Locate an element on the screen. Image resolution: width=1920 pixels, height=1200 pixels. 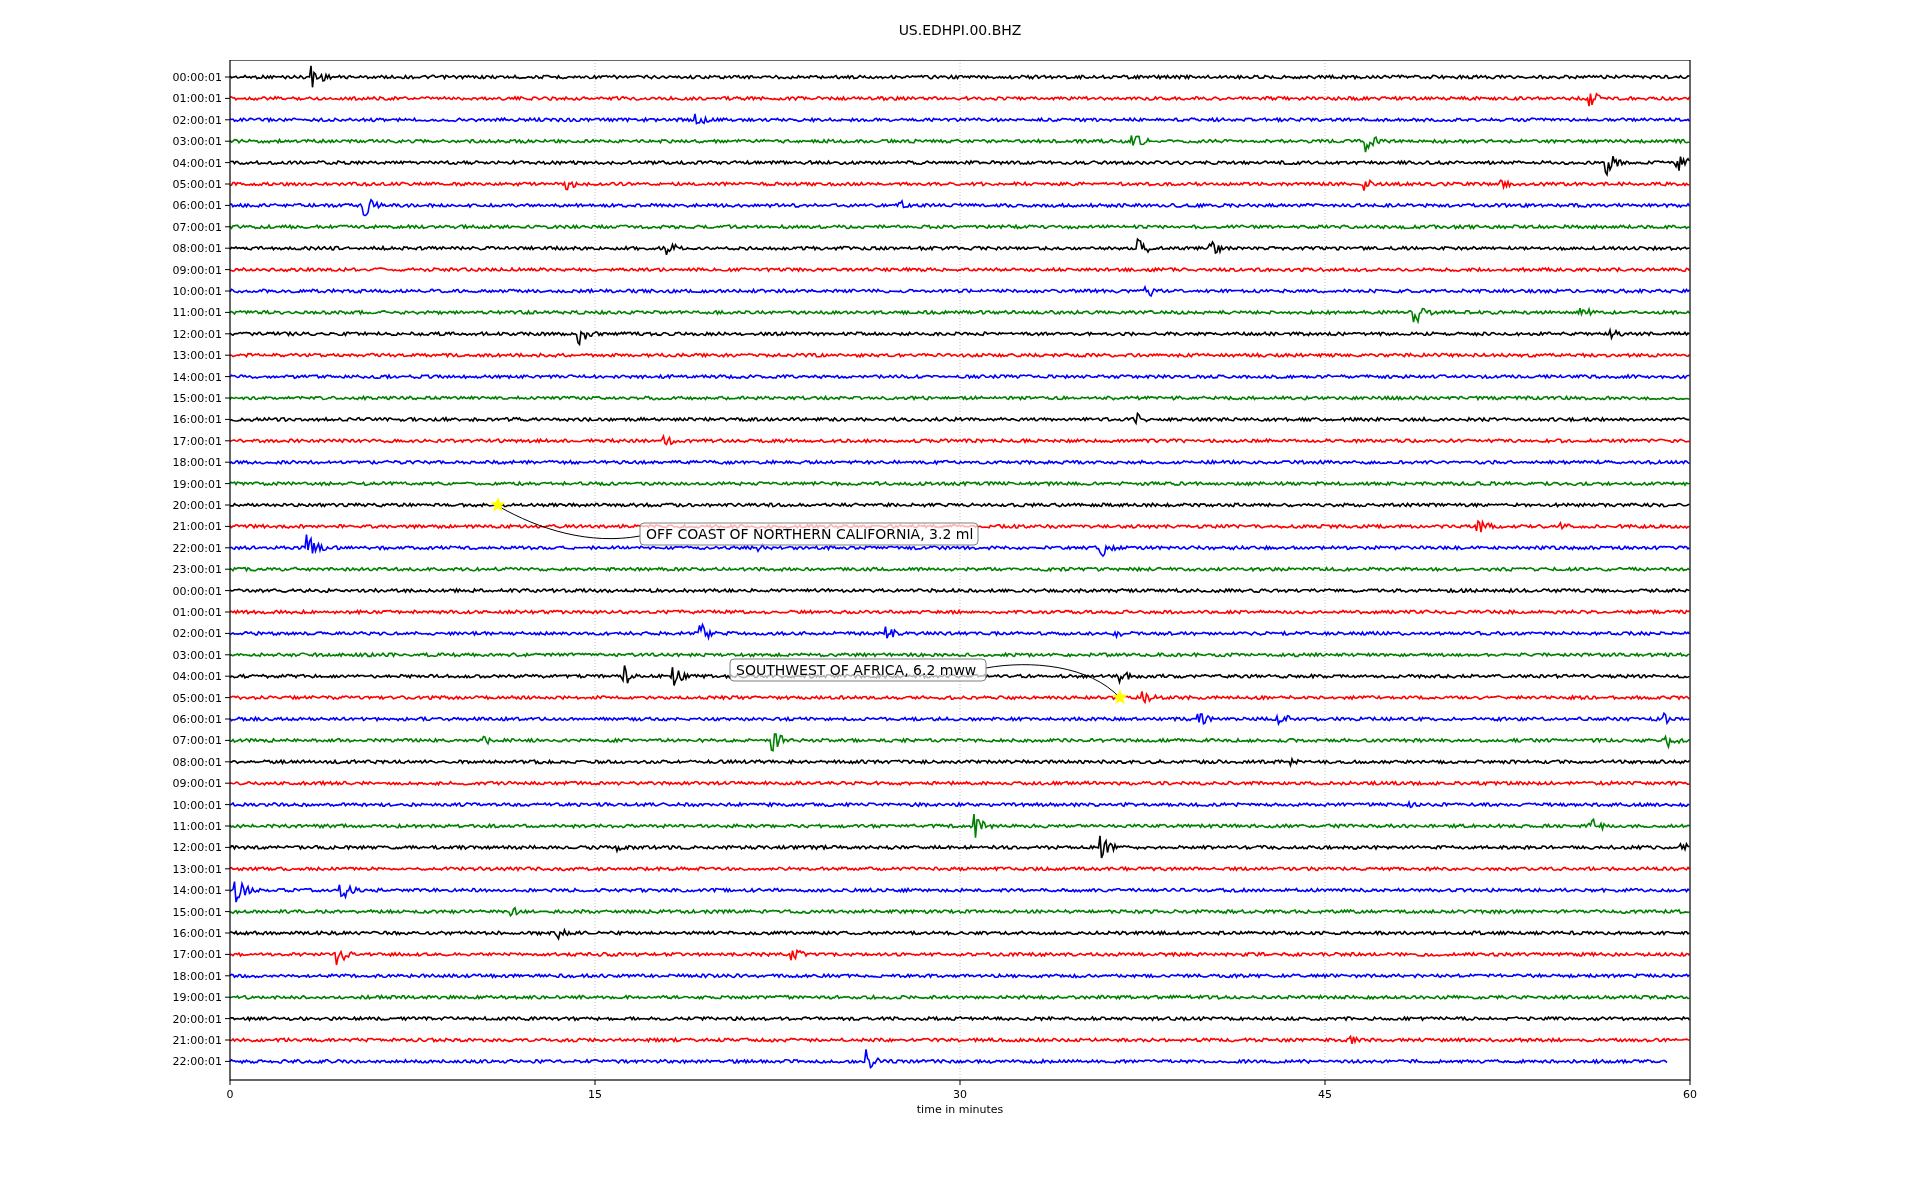
x-tick-label: 45 is located at coordinates (1325, 1094).